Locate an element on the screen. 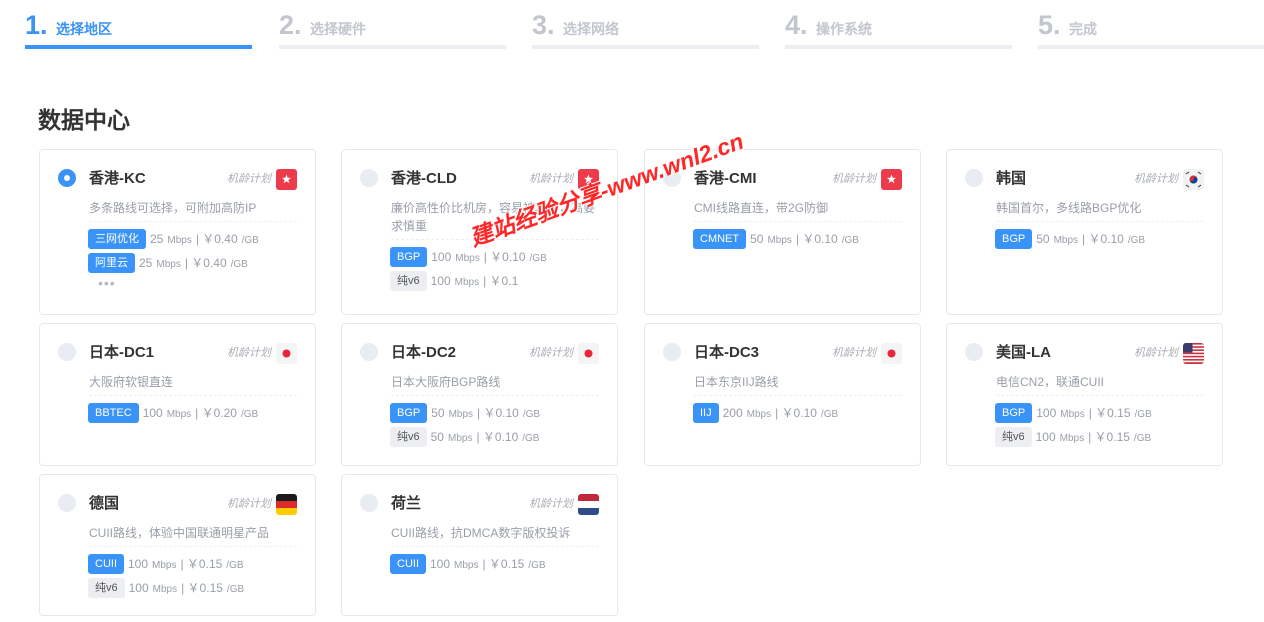  network-line-list: BGP 100 Mbps | ￥0.15/GB 纯v6 100 Mbps | ￥0.15/GB is located at coordinates (1073, 426).